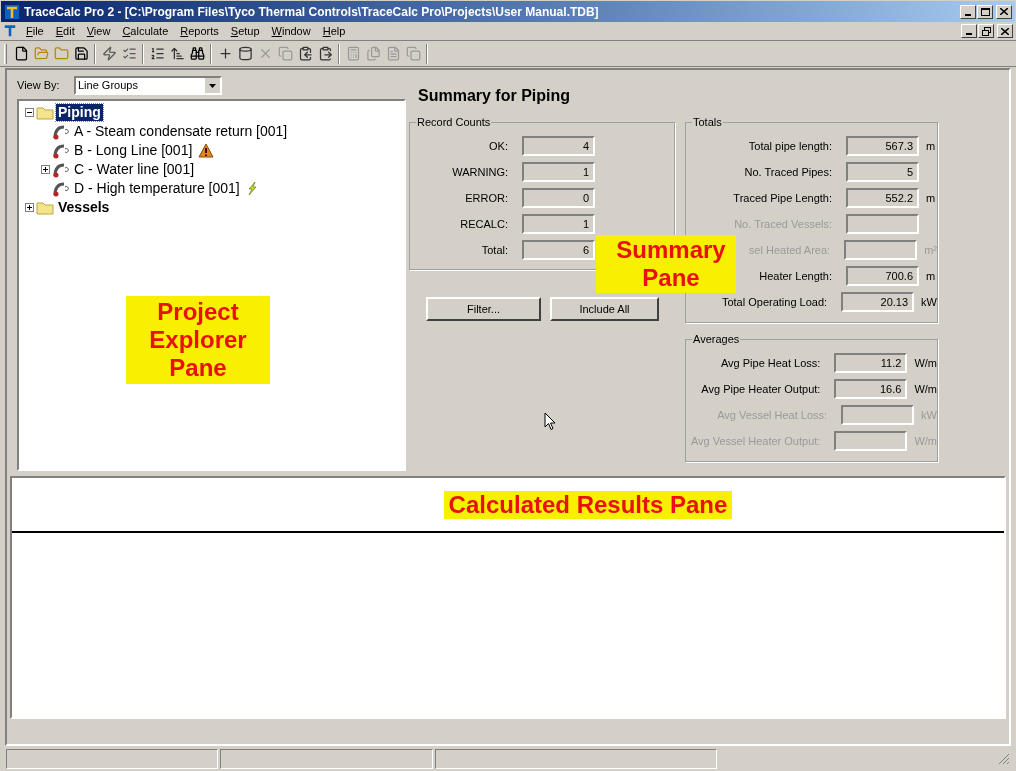  I want to click on field-label: Total Operating Load:, so click(774, 302).